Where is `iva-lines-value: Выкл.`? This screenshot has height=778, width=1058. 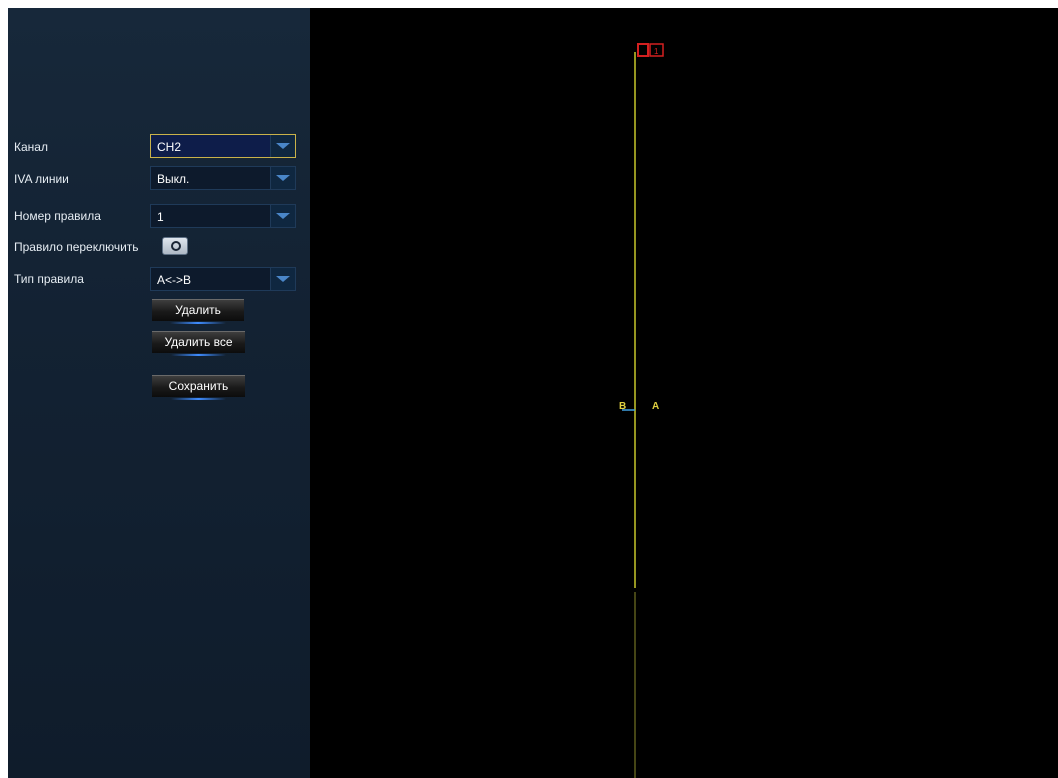
iva-lines-value: Выкл. is located at coordinates (173, 179).